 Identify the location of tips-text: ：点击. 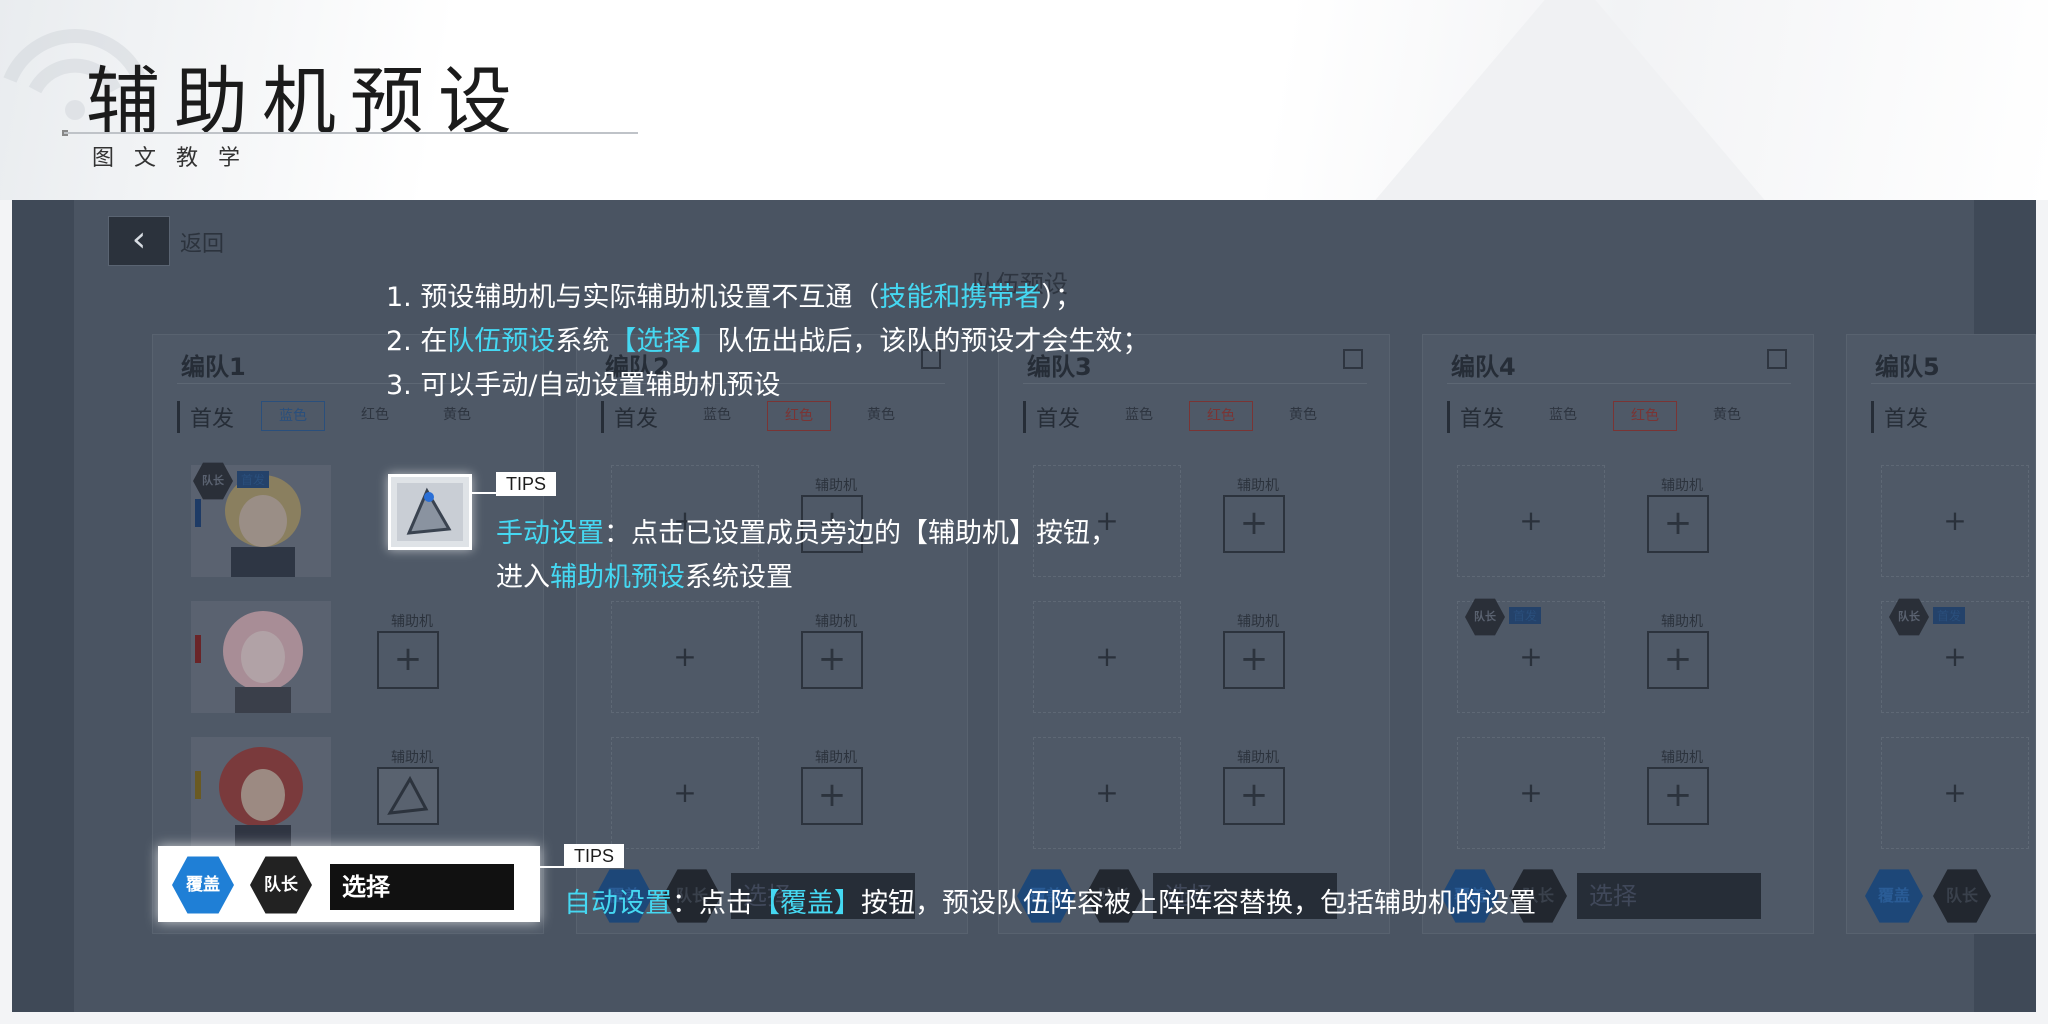
(712, 903).